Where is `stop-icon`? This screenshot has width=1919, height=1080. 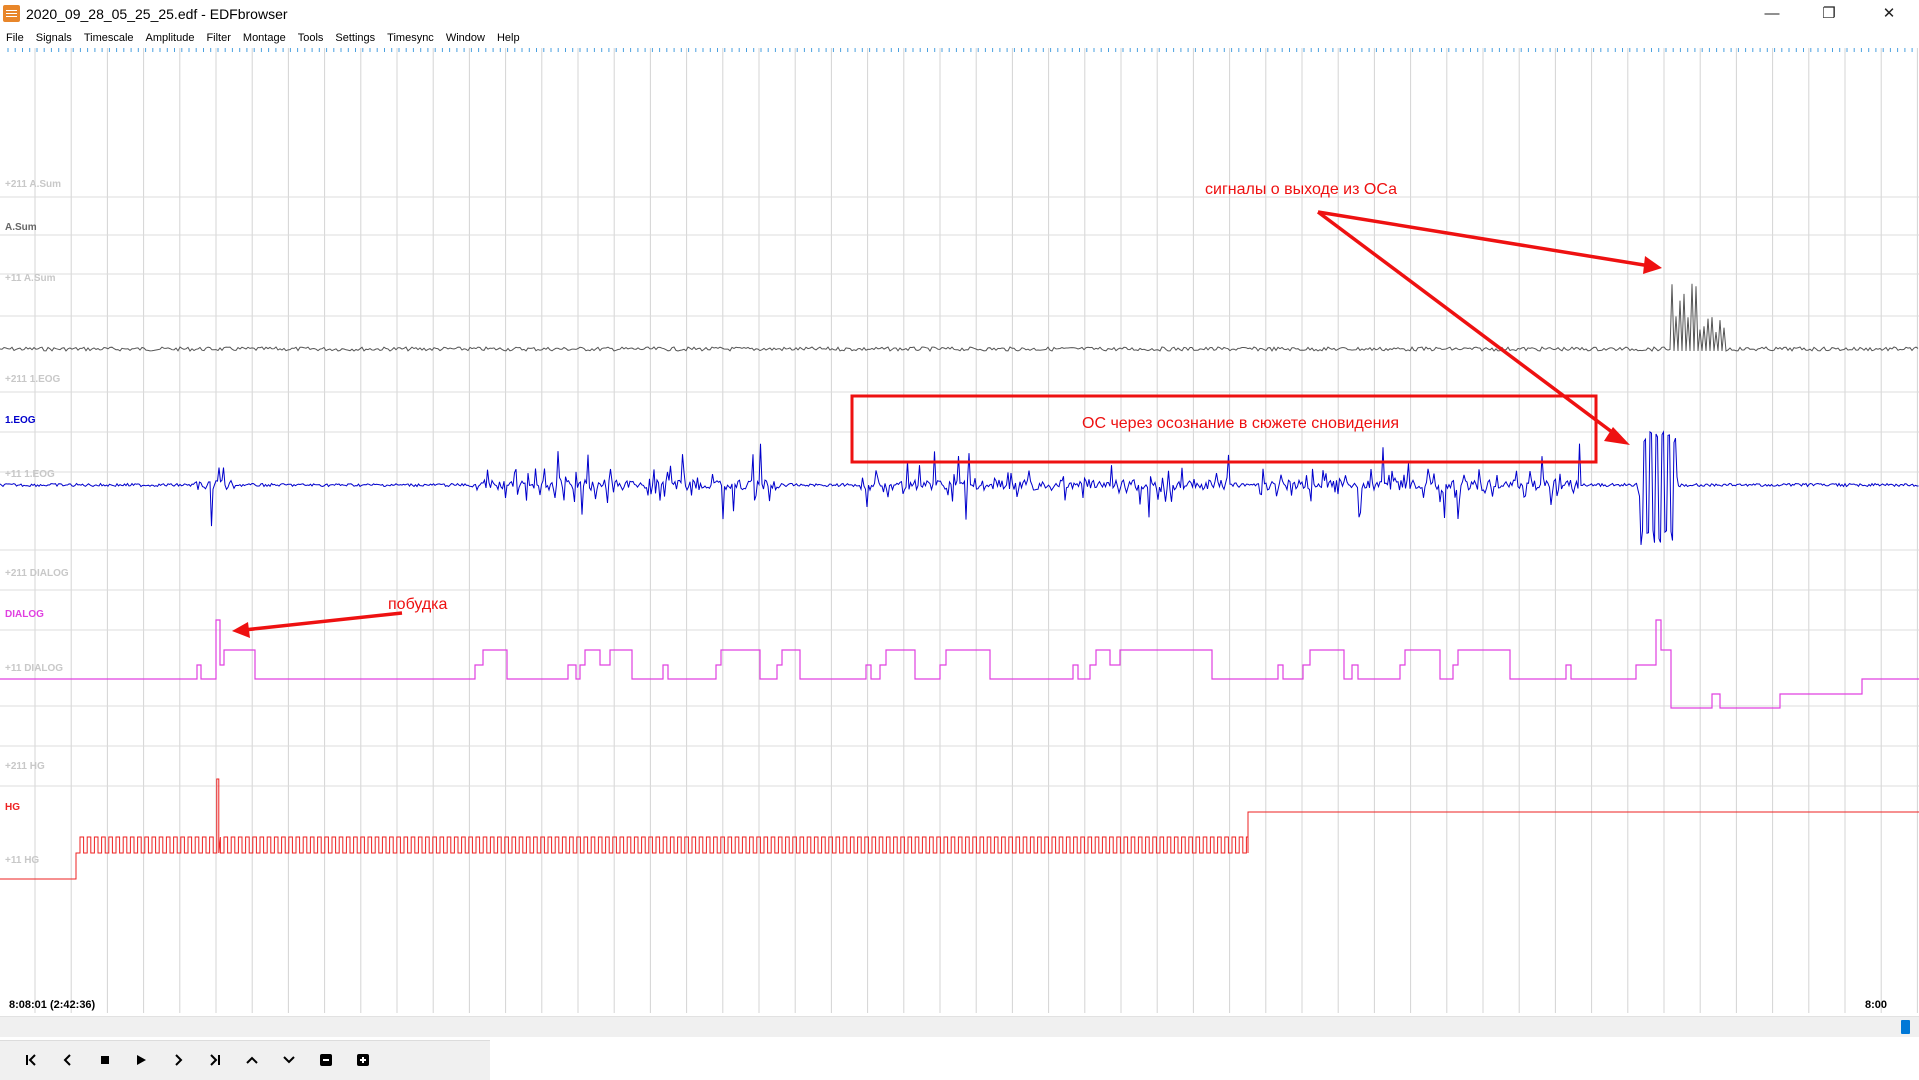 stop-icon is located at coordinates (105, 1060).